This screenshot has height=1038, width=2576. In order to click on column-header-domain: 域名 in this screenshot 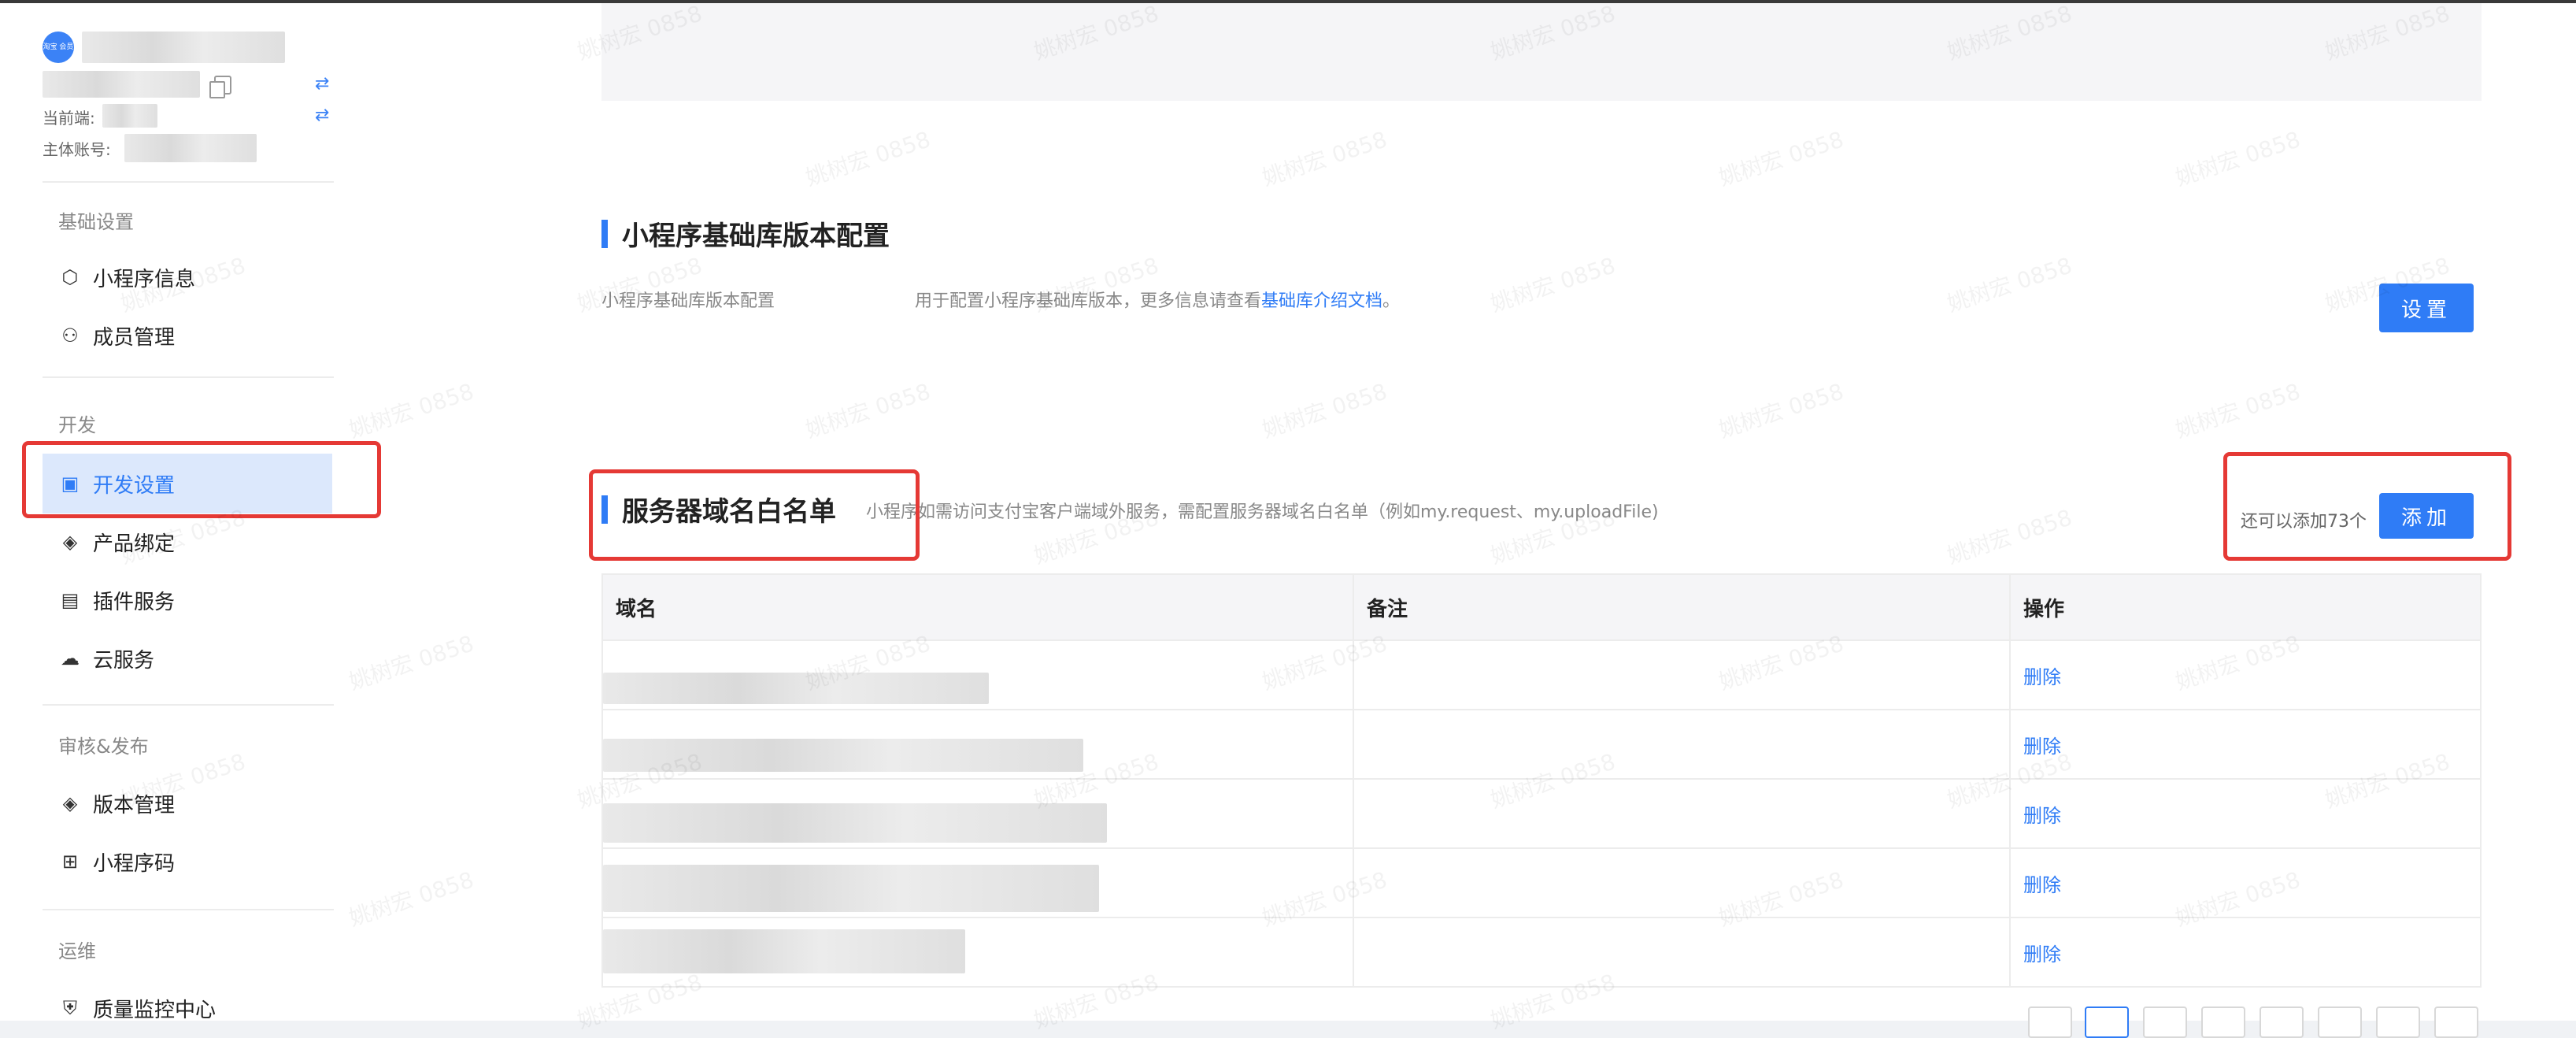, I will do `click(978, 607)`.